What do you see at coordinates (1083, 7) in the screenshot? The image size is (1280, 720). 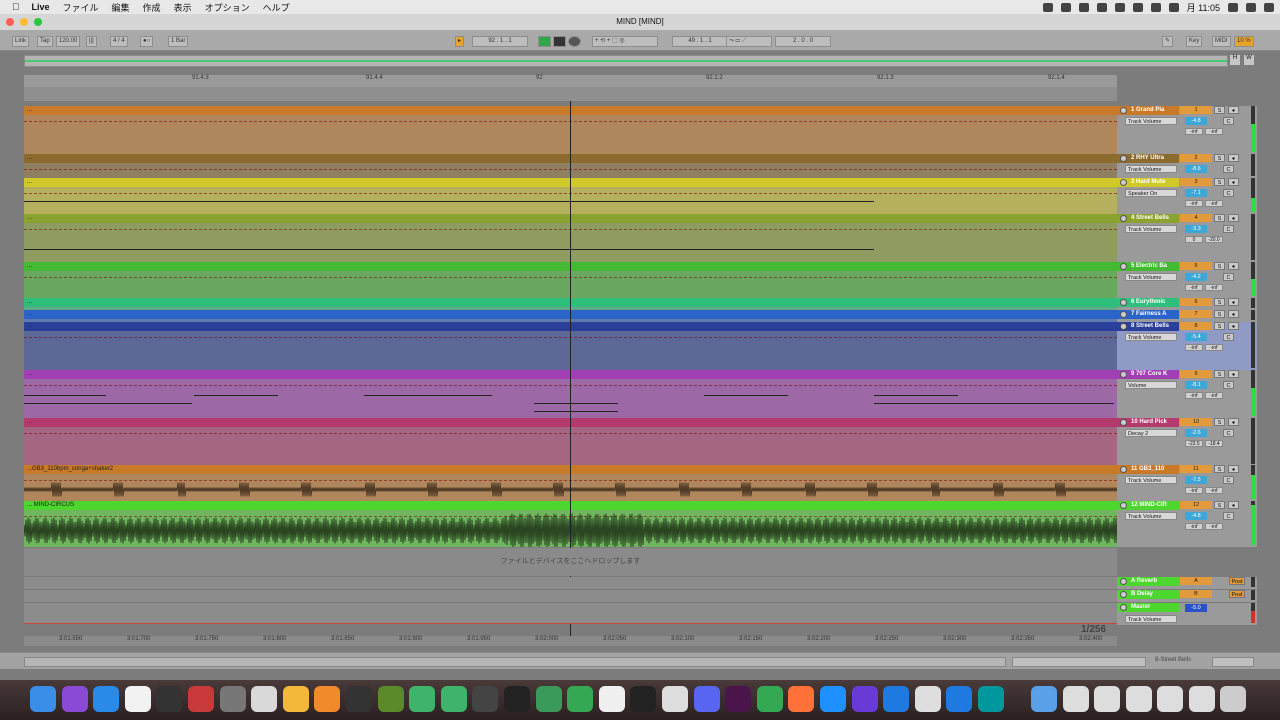 I see `creative-cloud-icon` at bounding box center [1083, 7].